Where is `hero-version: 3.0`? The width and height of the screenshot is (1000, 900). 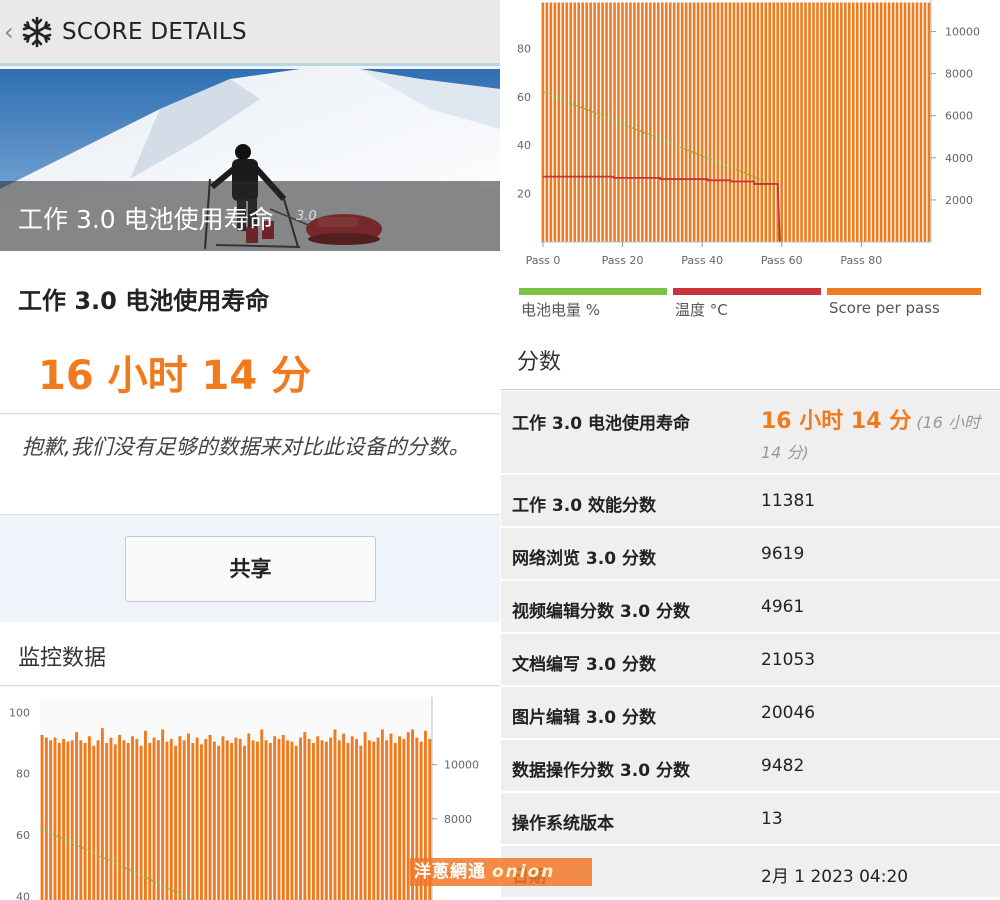
hero-version: 3.0 is located at coordinates (306, 216).